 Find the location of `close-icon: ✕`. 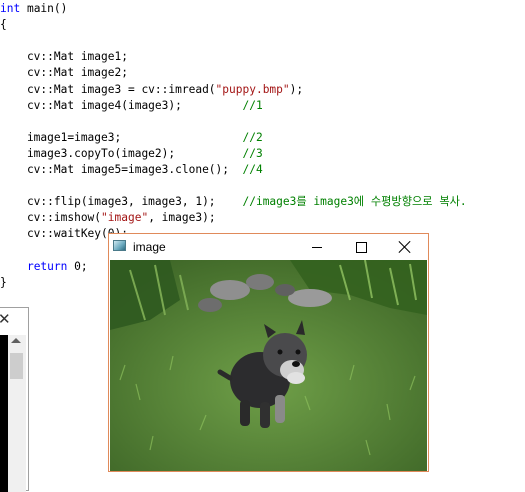

close-icon: ✕ is located at coordinates (6, 319).